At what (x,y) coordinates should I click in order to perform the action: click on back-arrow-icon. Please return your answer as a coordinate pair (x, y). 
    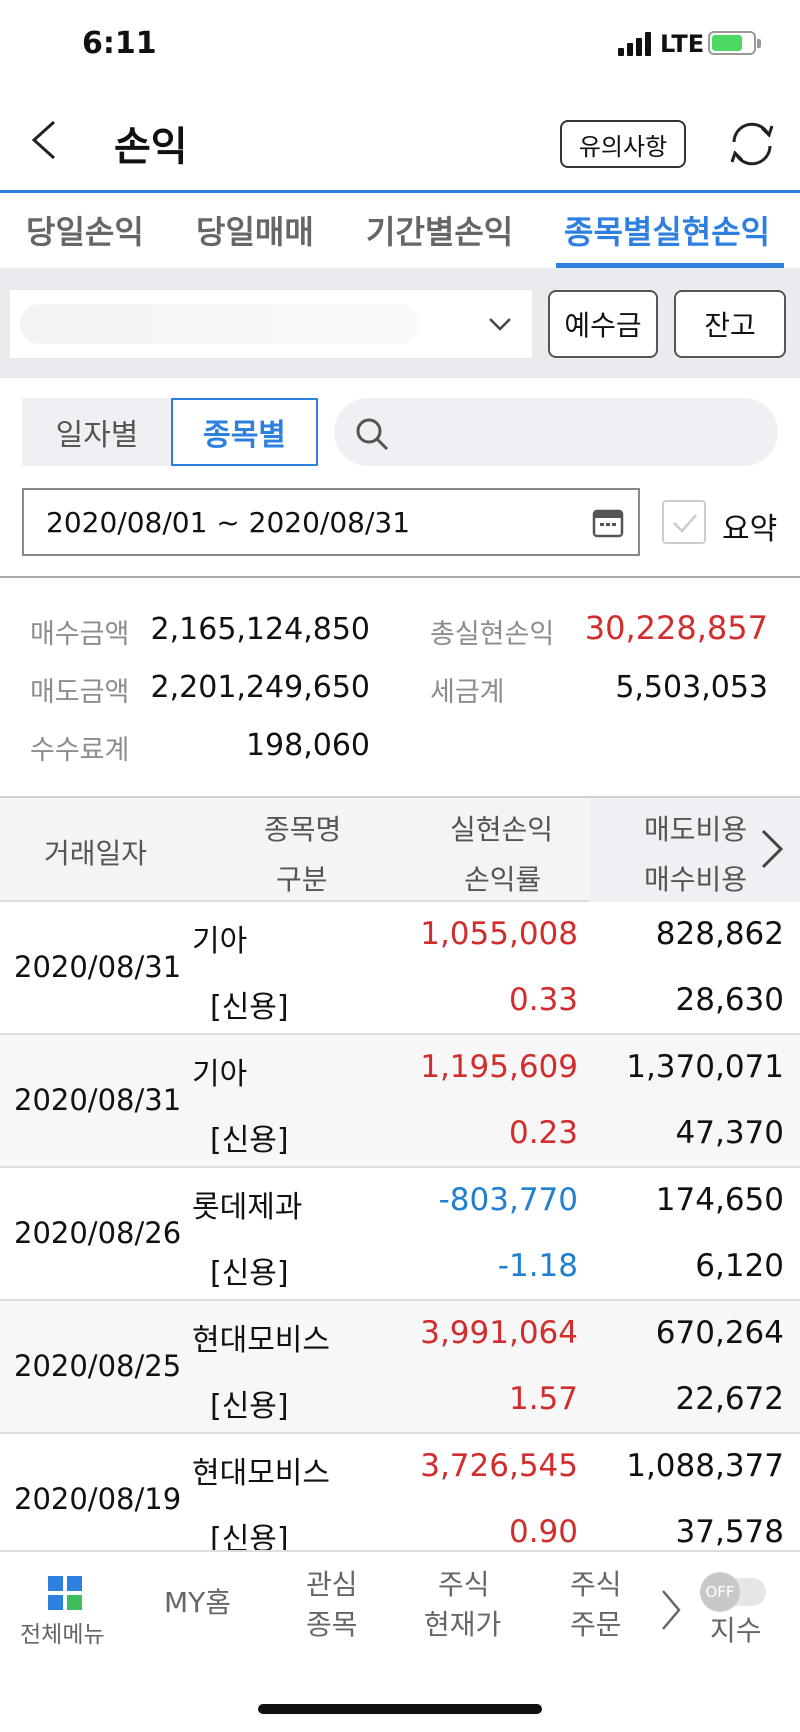
    Looking at the image, I should click on (46, 140).